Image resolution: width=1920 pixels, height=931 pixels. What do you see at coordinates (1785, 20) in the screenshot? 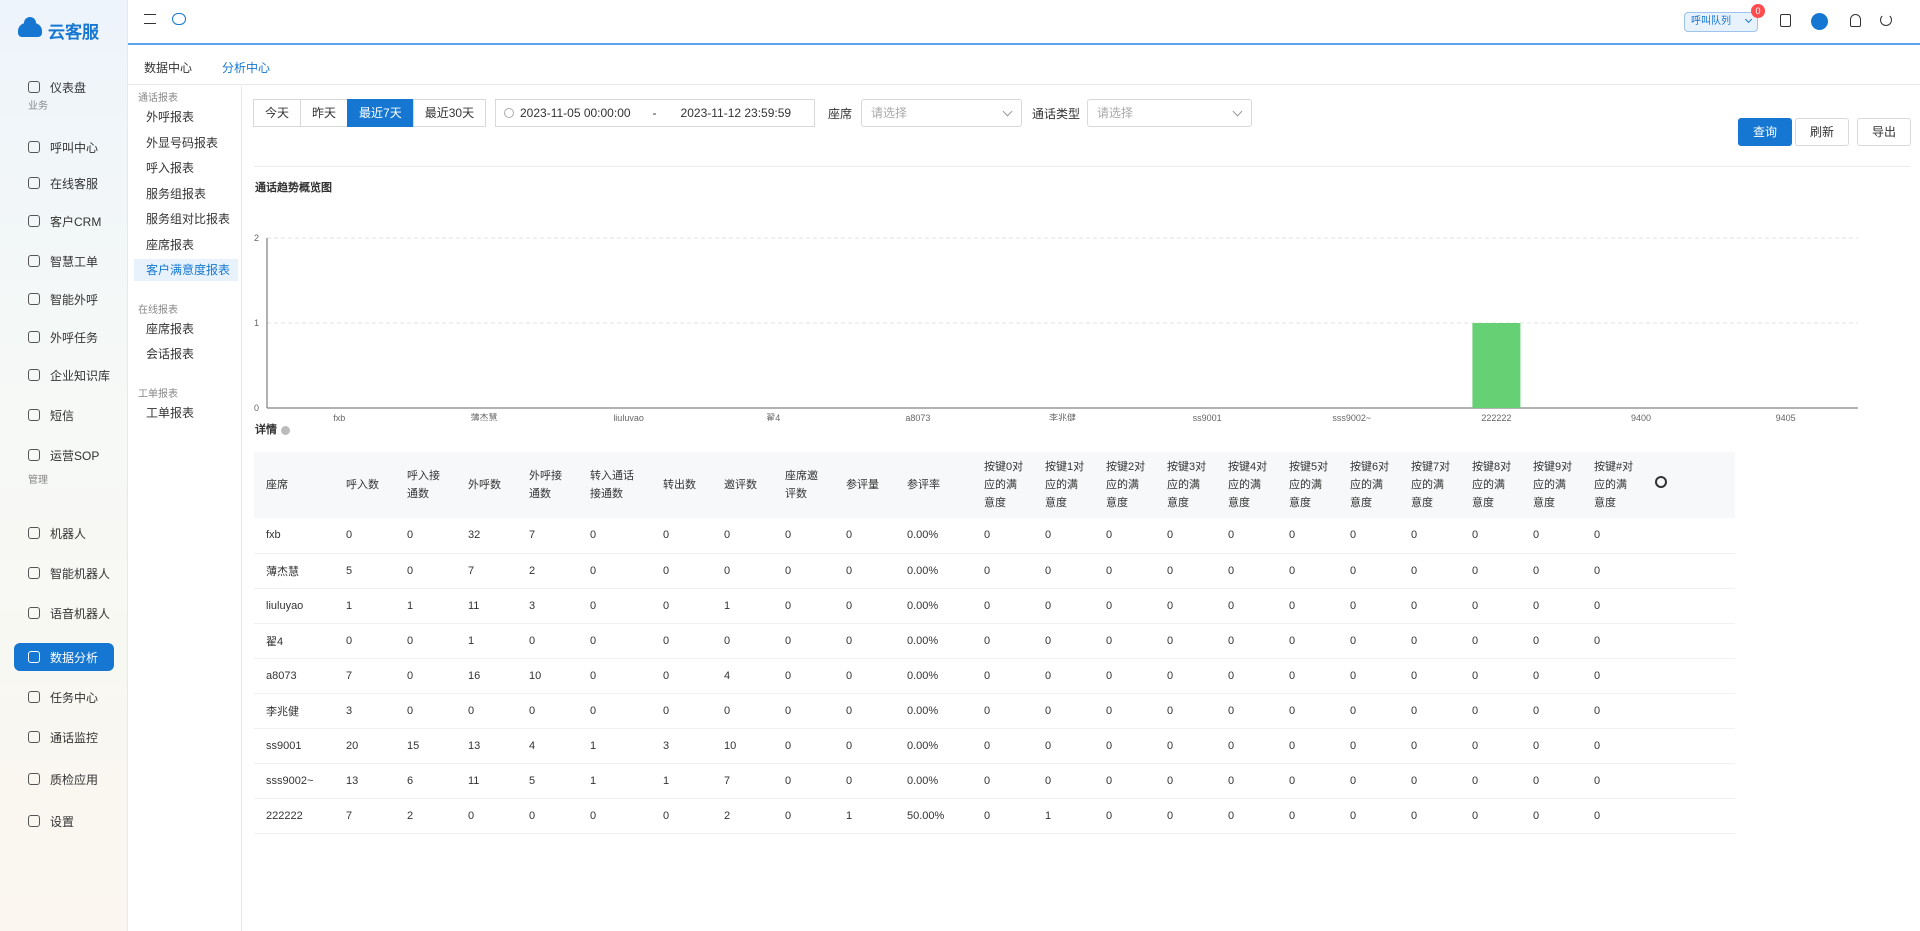
I see `report-icon` at bounding box center [1785, 20].